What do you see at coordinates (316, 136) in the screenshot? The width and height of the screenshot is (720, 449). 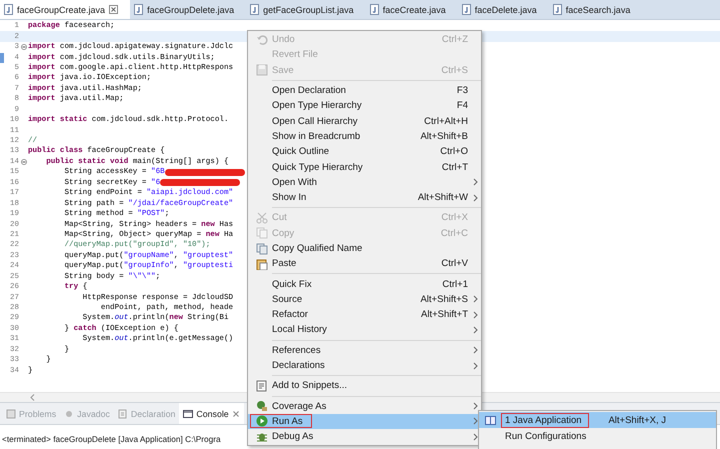 I see `menu-item-label: Show in Breadcrumb` at bounding box center [316, 136].